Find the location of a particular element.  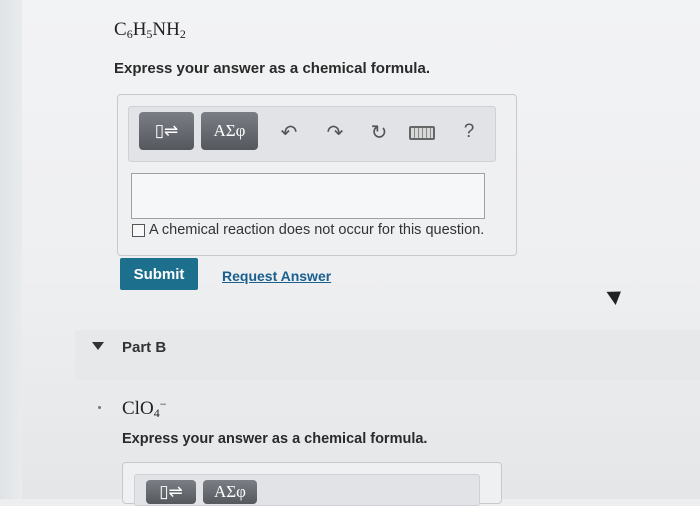

part-b-header is located at coordinates (387, 355).